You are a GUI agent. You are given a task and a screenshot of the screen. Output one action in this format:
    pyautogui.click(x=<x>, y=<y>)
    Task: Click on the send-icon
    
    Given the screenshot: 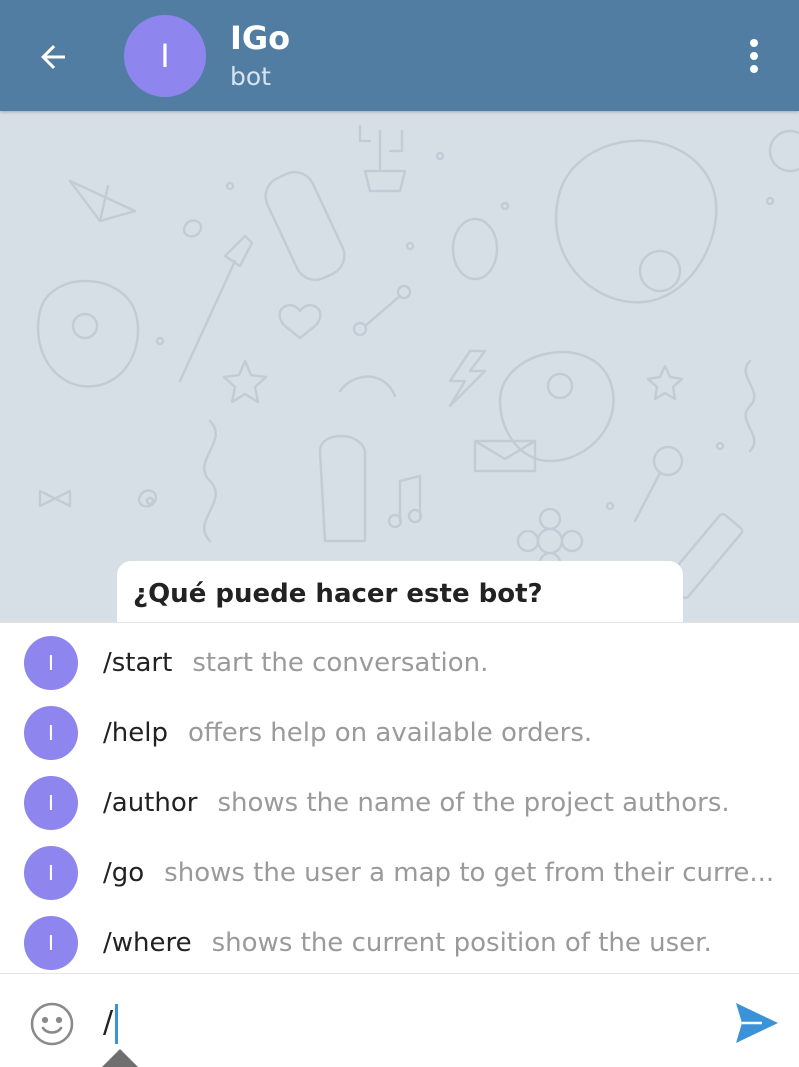 What is the action you would take?
    pyautogui.click(x=757, y=1023)
    